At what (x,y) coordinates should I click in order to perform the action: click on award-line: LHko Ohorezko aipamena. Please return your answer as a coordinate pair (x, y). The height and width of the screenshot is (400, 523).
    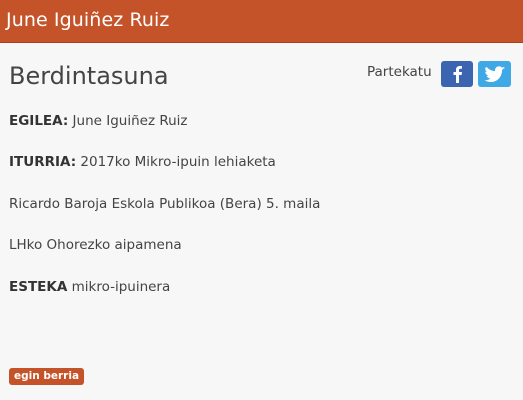
    Looking at the image, I should click on (95, 245).